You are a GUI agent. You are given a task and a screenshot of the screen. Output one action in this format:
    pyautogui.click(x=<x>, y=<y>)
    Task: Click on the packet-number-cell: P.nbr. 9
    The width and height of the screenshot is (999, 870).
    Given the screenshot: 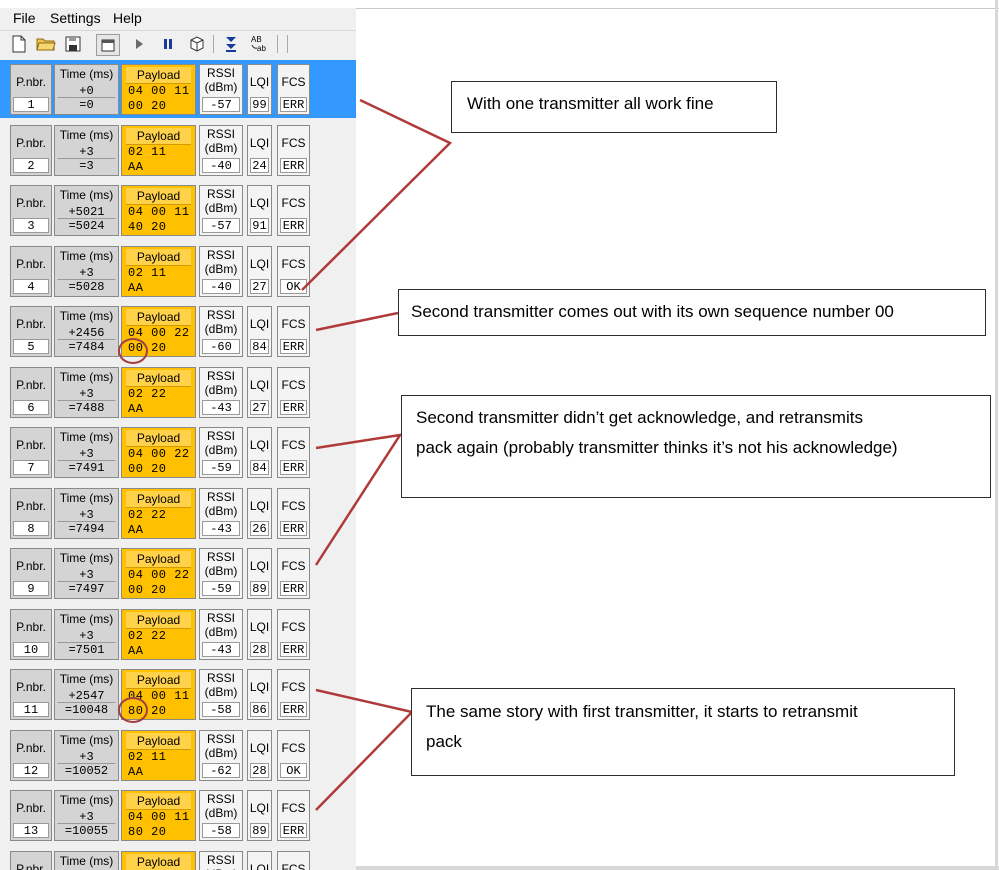 What is the action you would take?
    pyautogui.click(x=31, y=573)
    